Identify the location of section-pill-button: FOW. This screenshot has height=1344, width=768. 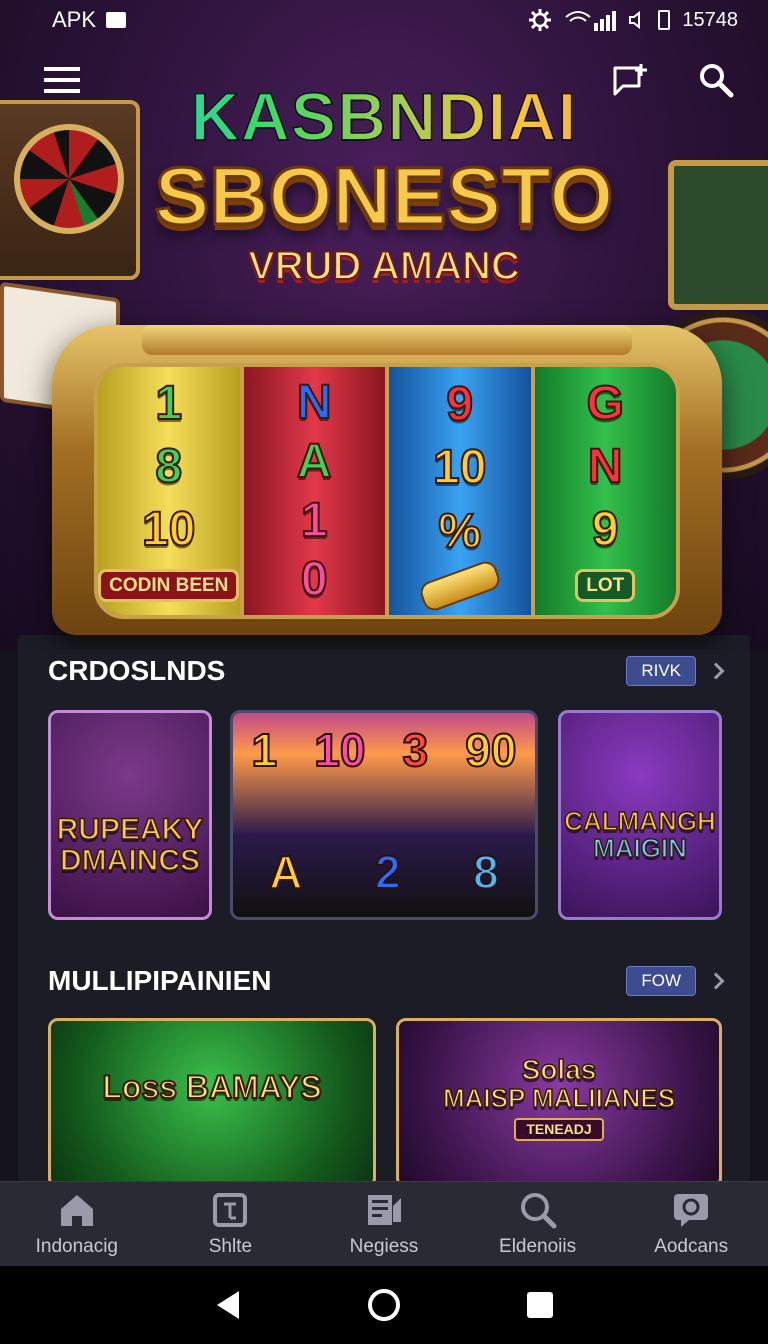
(661, 981).